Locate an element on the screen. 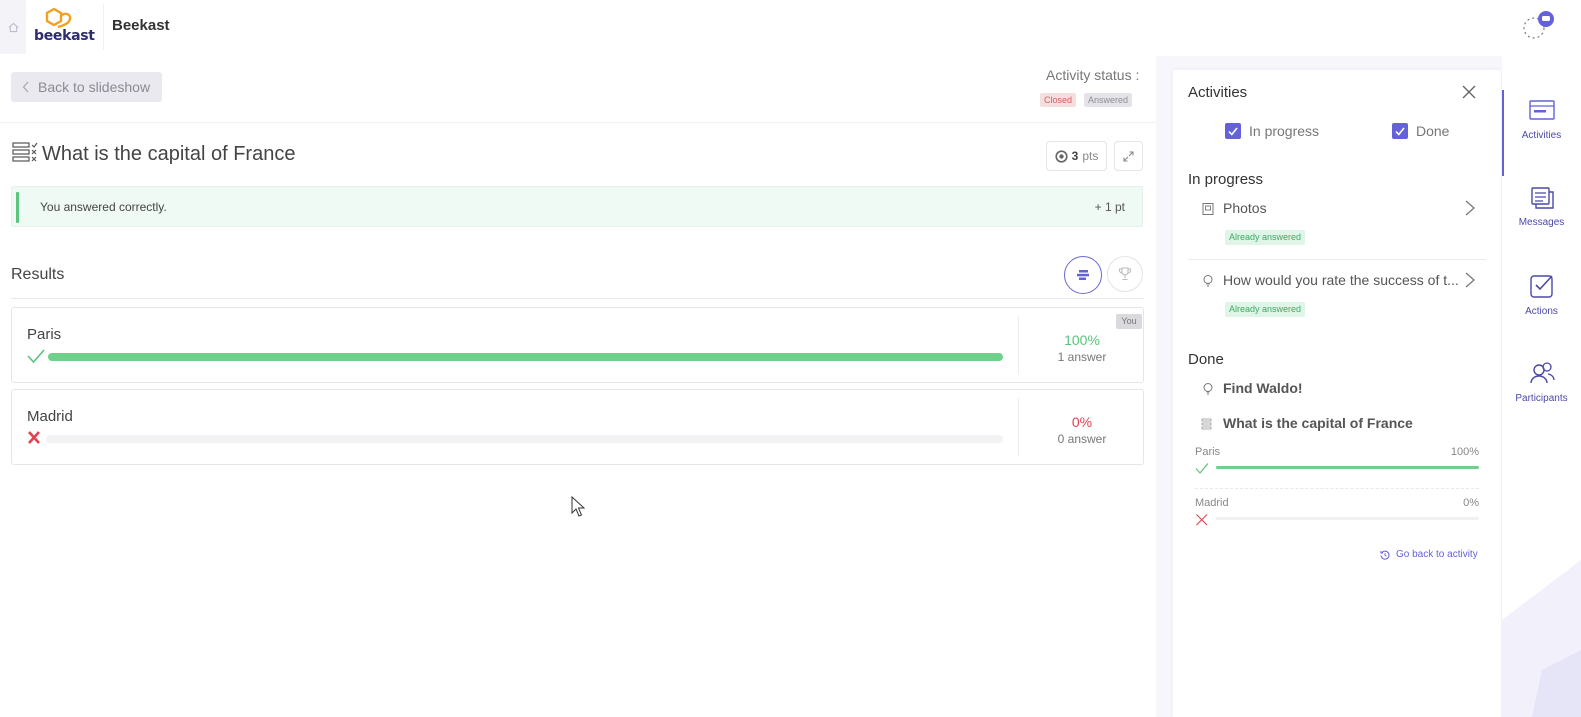 The width and height of the screenshot is (1581, 717). activity-status-label: Activity status : is located at coordinates (1093, 75).